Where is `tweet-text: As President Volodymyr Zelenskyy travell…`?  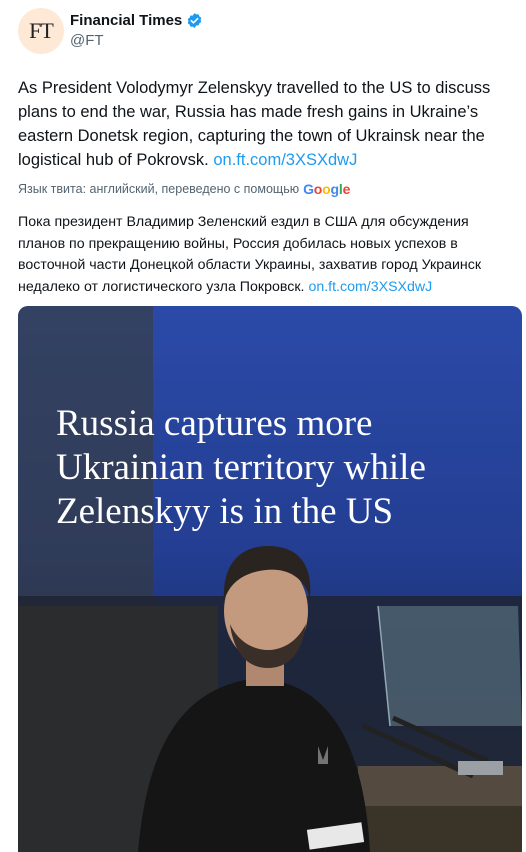 tweet-text: As President Volodymyr Zelenskyy travell… is located at coordinates (266, 124).